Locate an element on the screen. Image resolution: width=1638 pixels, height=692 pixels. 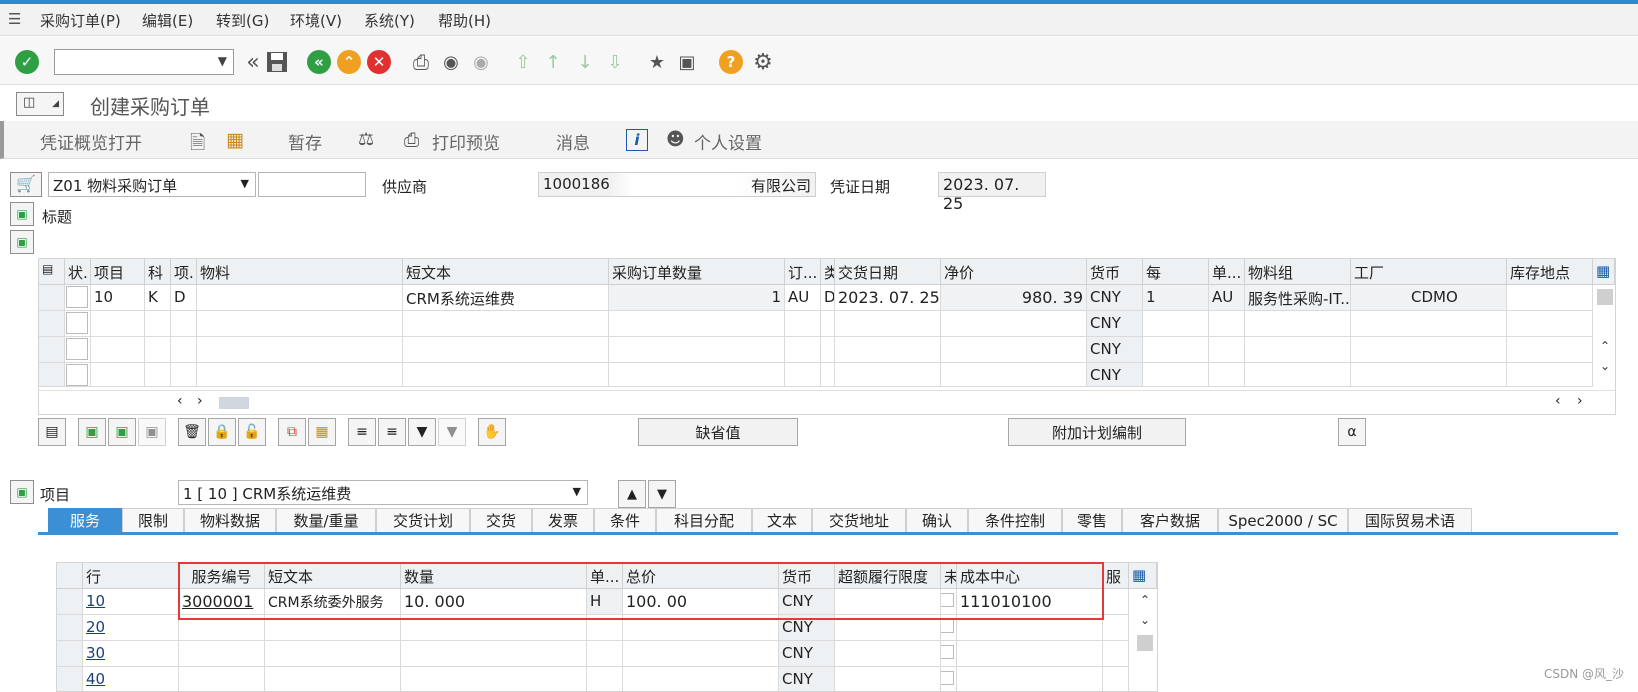
cell-po-qty: 1 is located at coordinates (697, 298).